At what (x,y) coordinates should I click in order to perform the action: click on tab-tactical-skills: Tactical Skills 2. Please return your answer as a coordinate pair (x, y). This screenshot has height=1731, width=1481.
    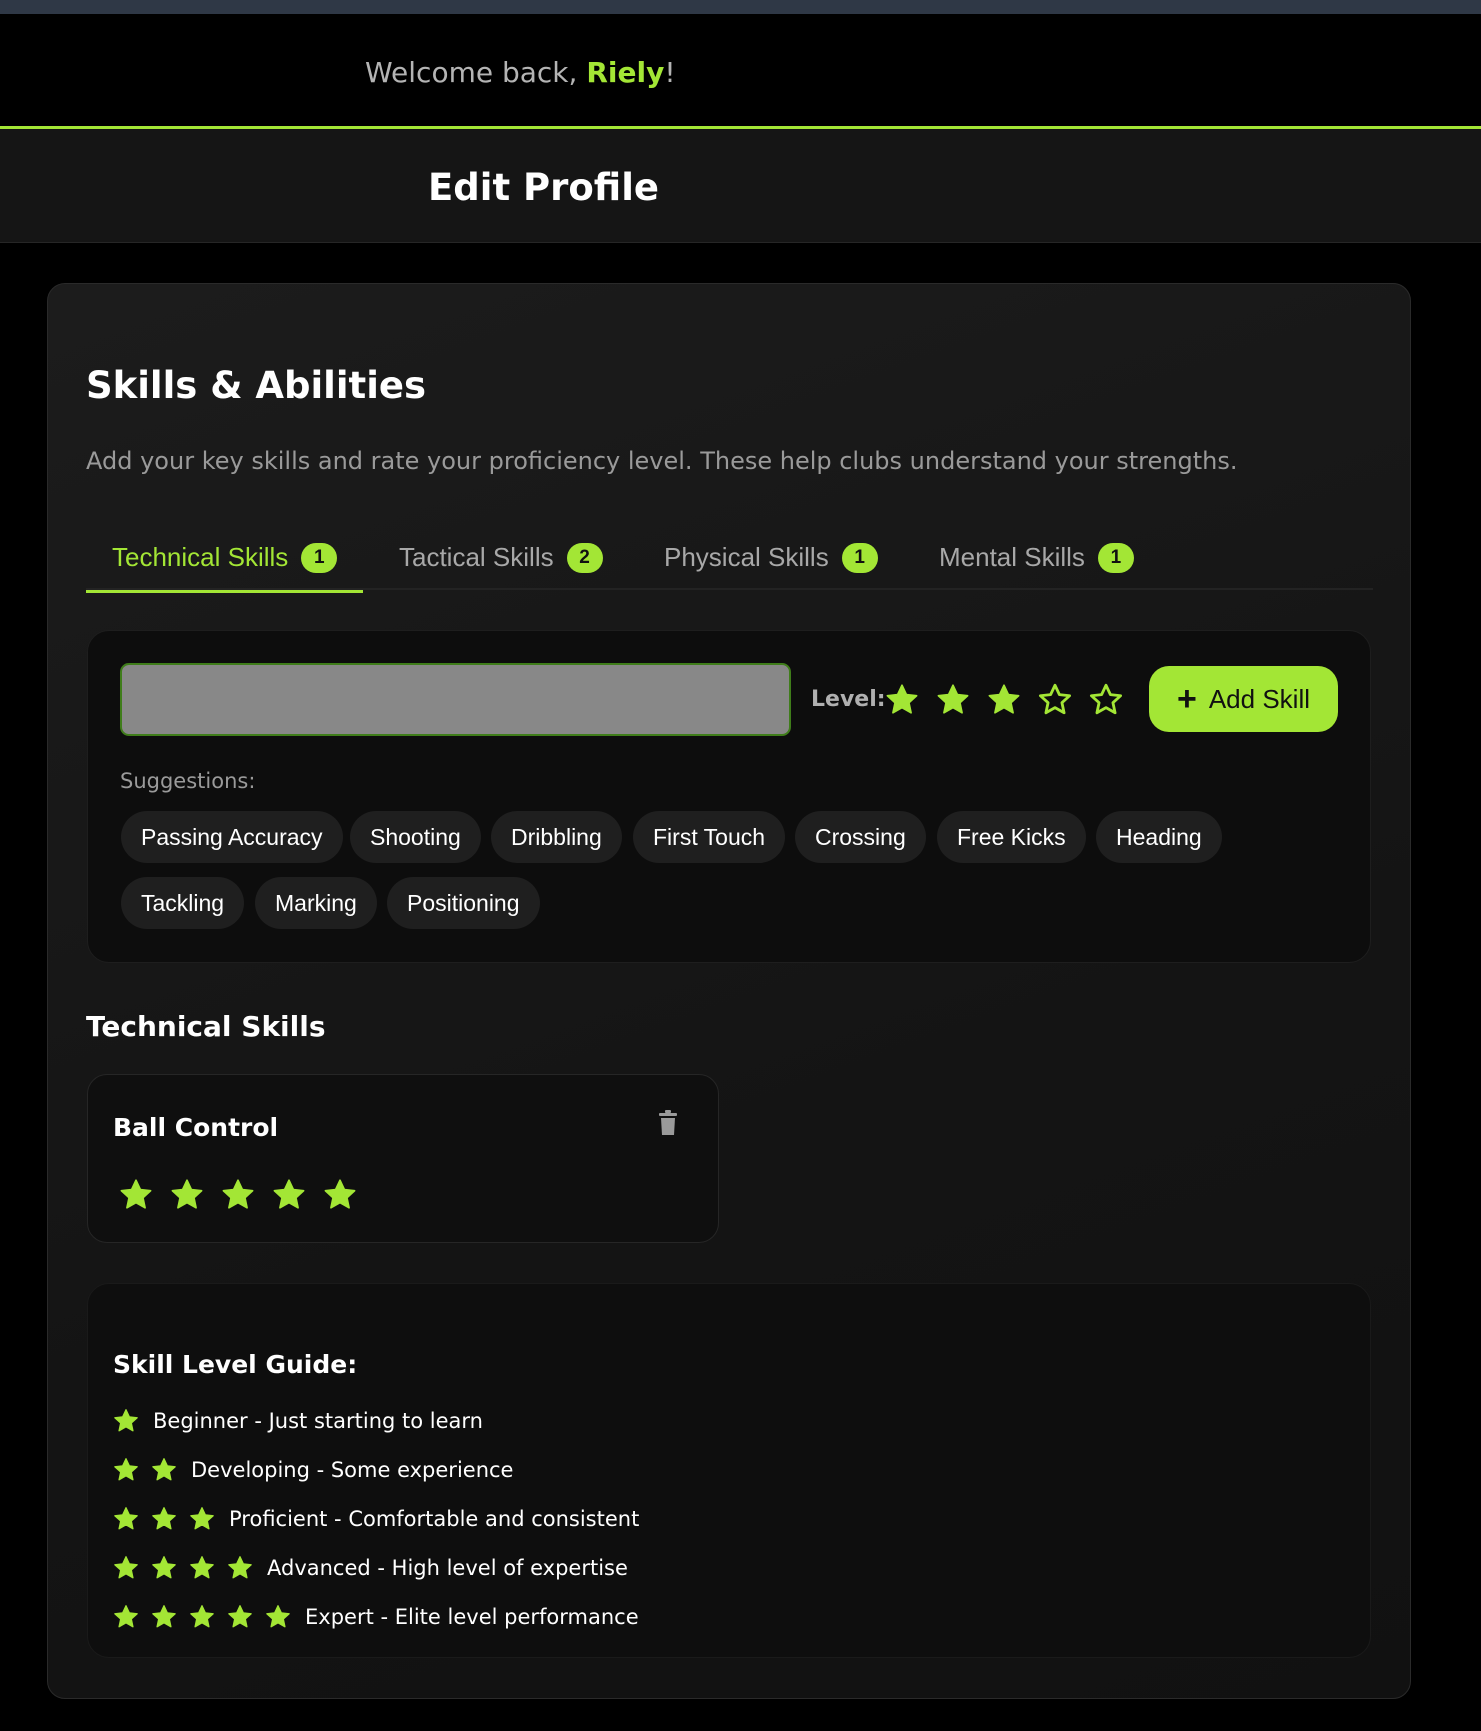
    Looking at the image, I should click on (501, 557).